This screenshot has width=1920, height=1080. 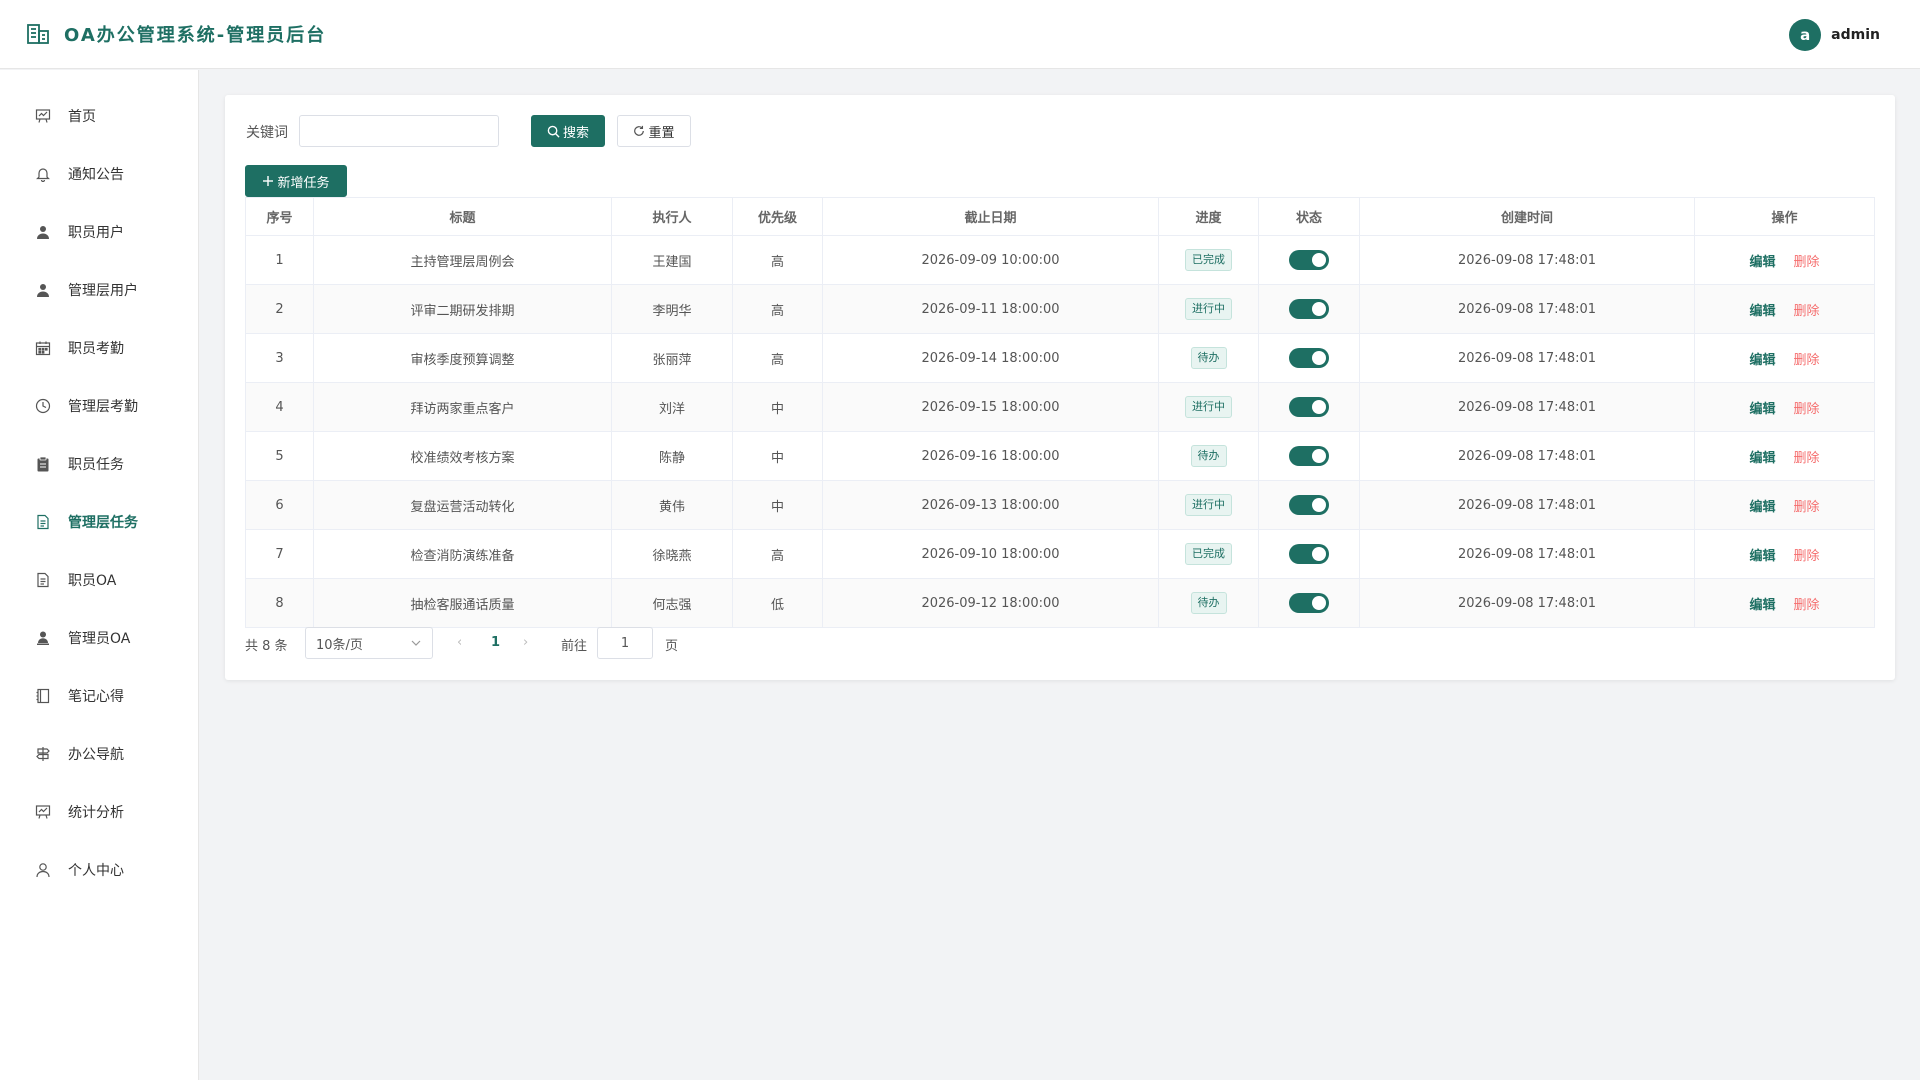 I want to click on progress-tag: 待办, so click(x=1208, y=358).